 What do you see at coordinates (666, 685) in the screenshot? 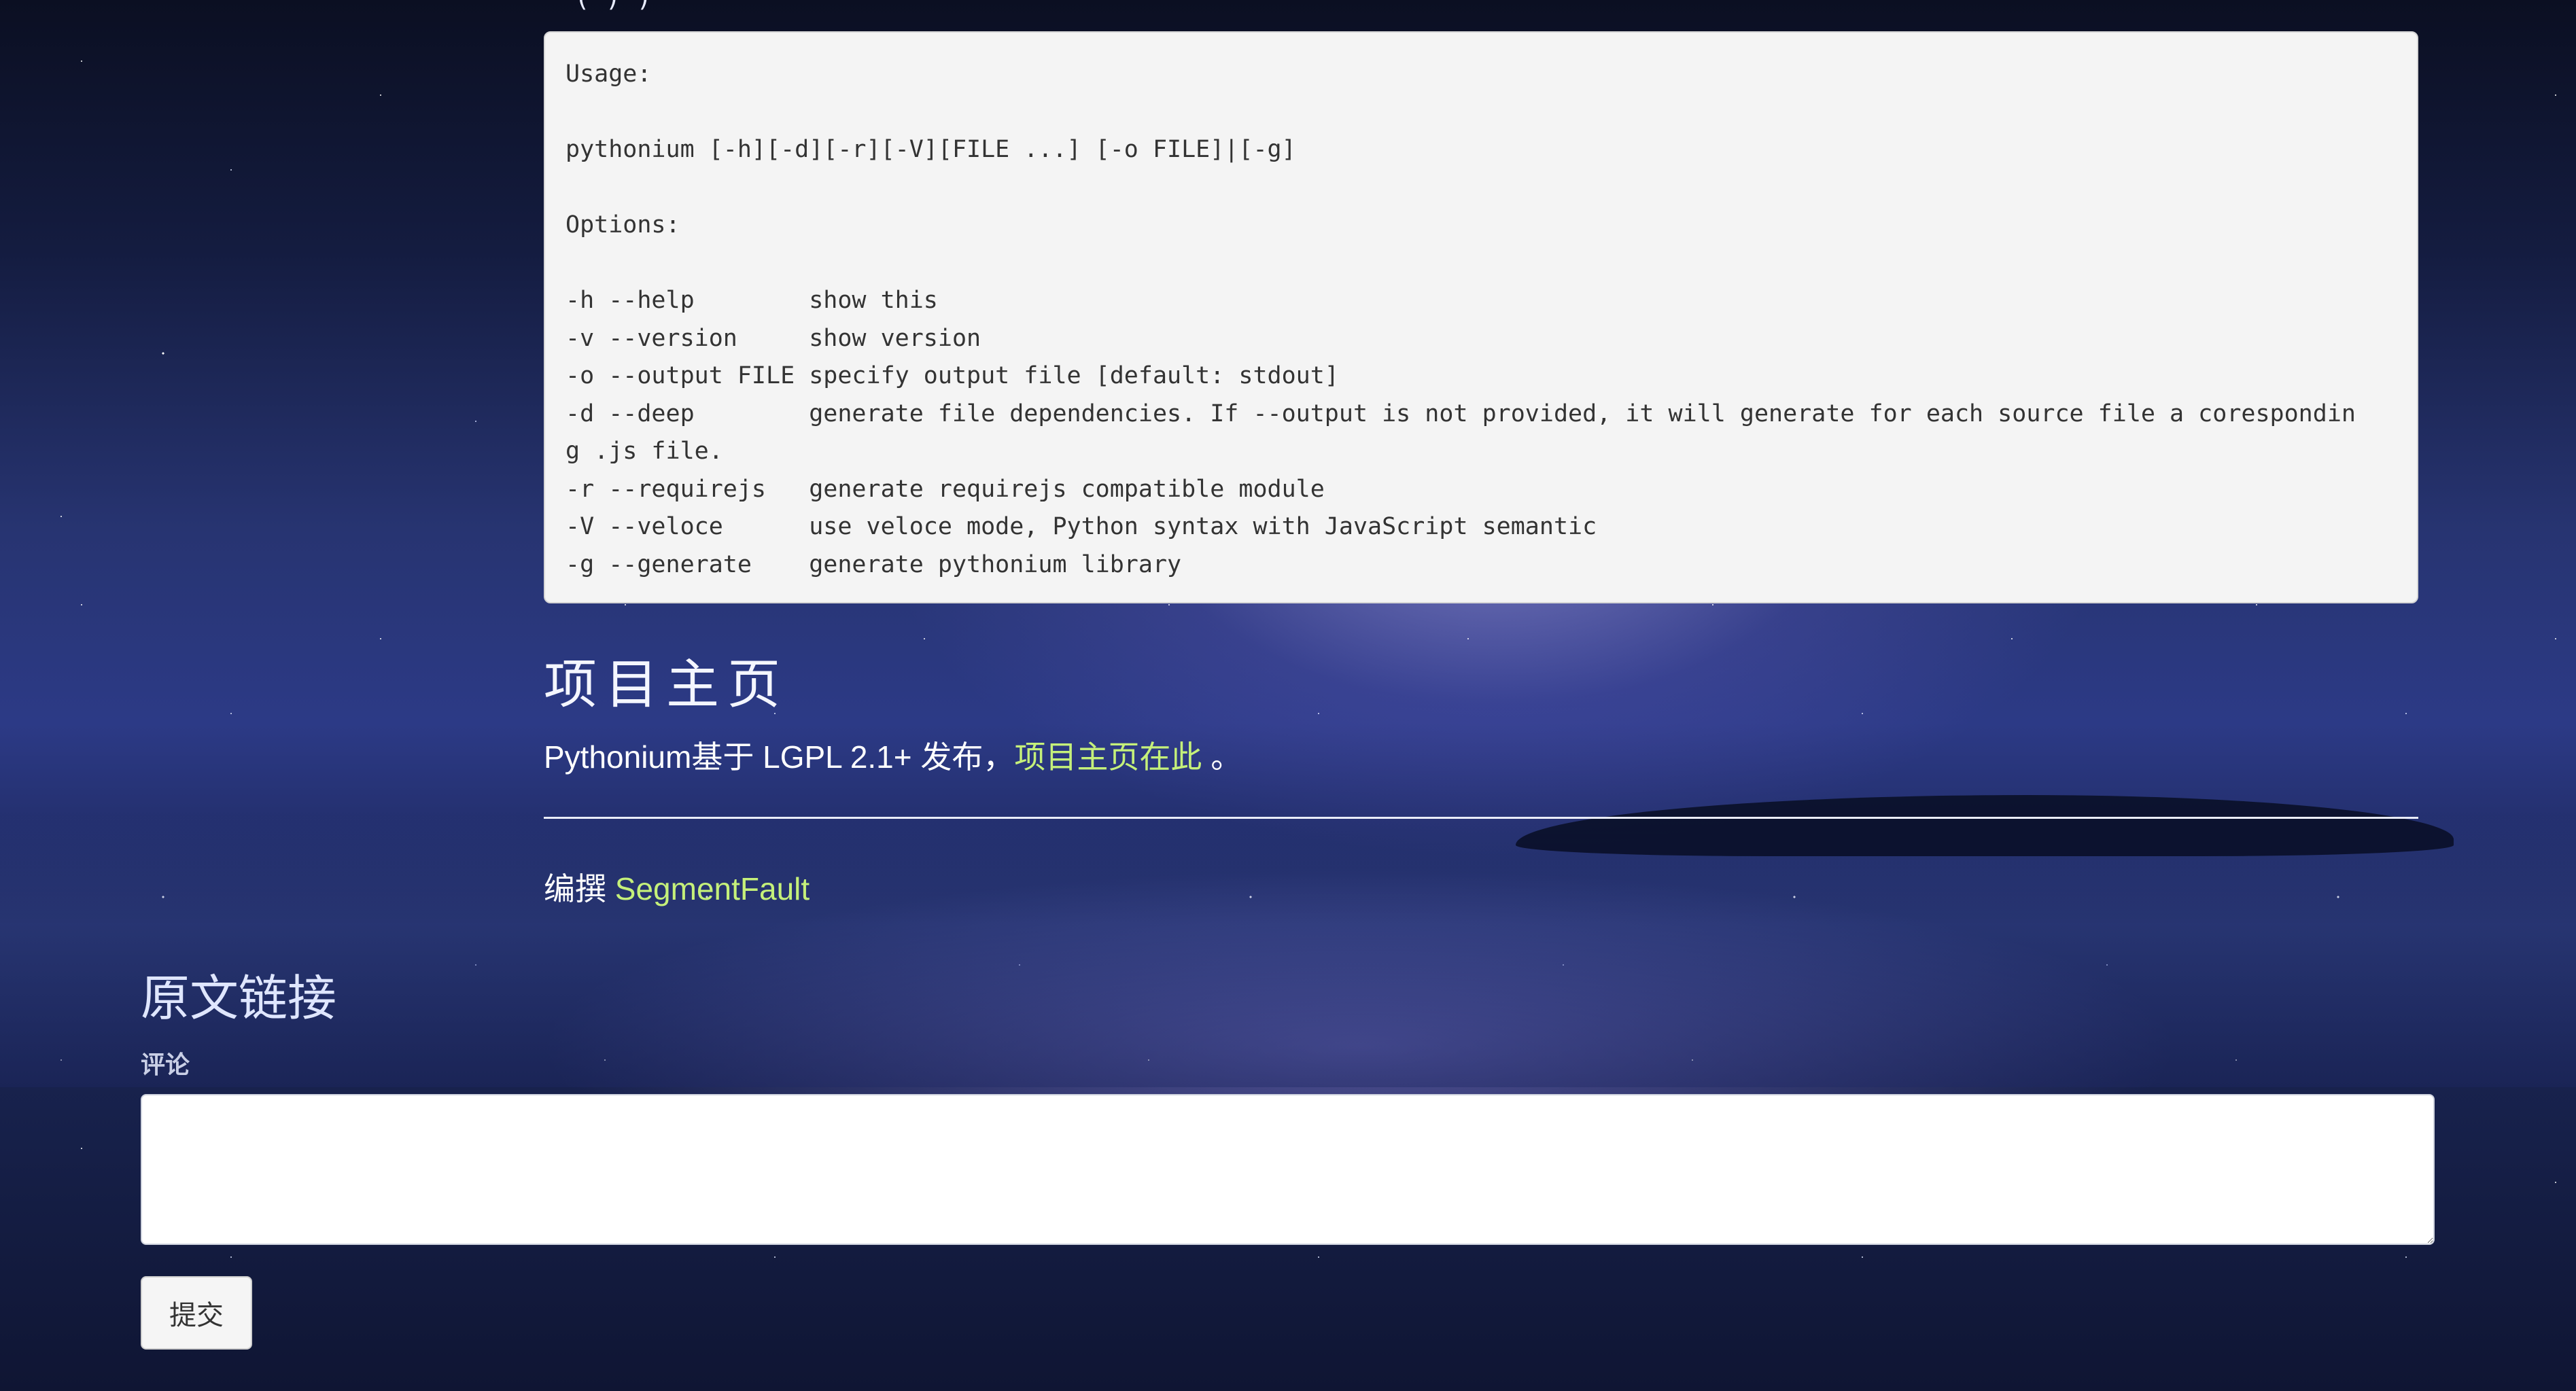
I see `section-title-project-home: 项目主页` at bounding box center [666, 685].